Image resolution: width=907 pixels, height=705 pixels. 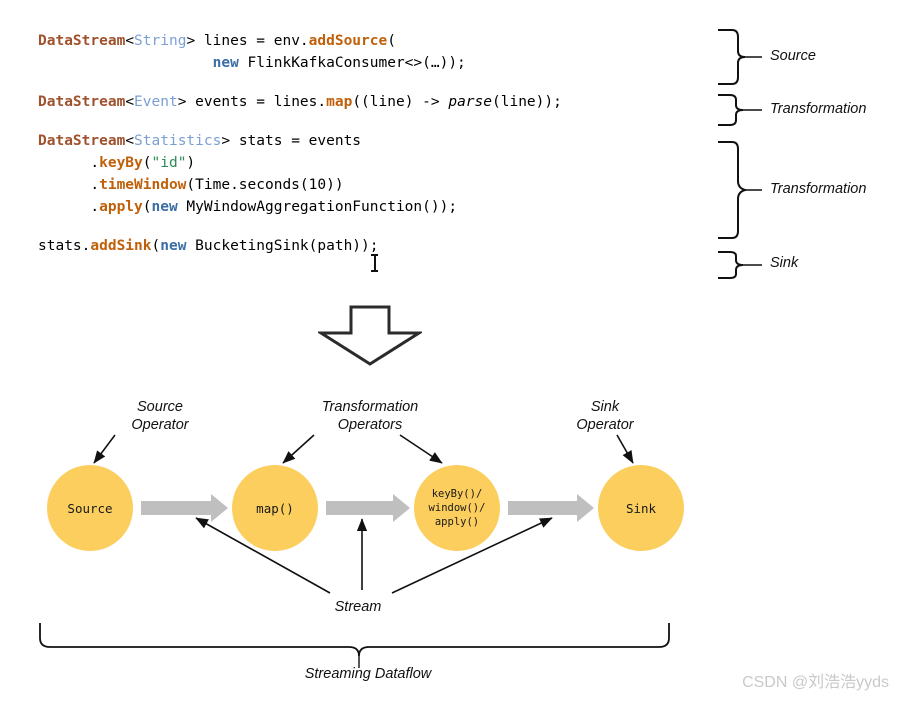 What do you see at coordinates (368, 674) in the screenshot?
I see `annotation-streaming-dataflow: Streaming Dataflow` at bounding box center [368, 674].